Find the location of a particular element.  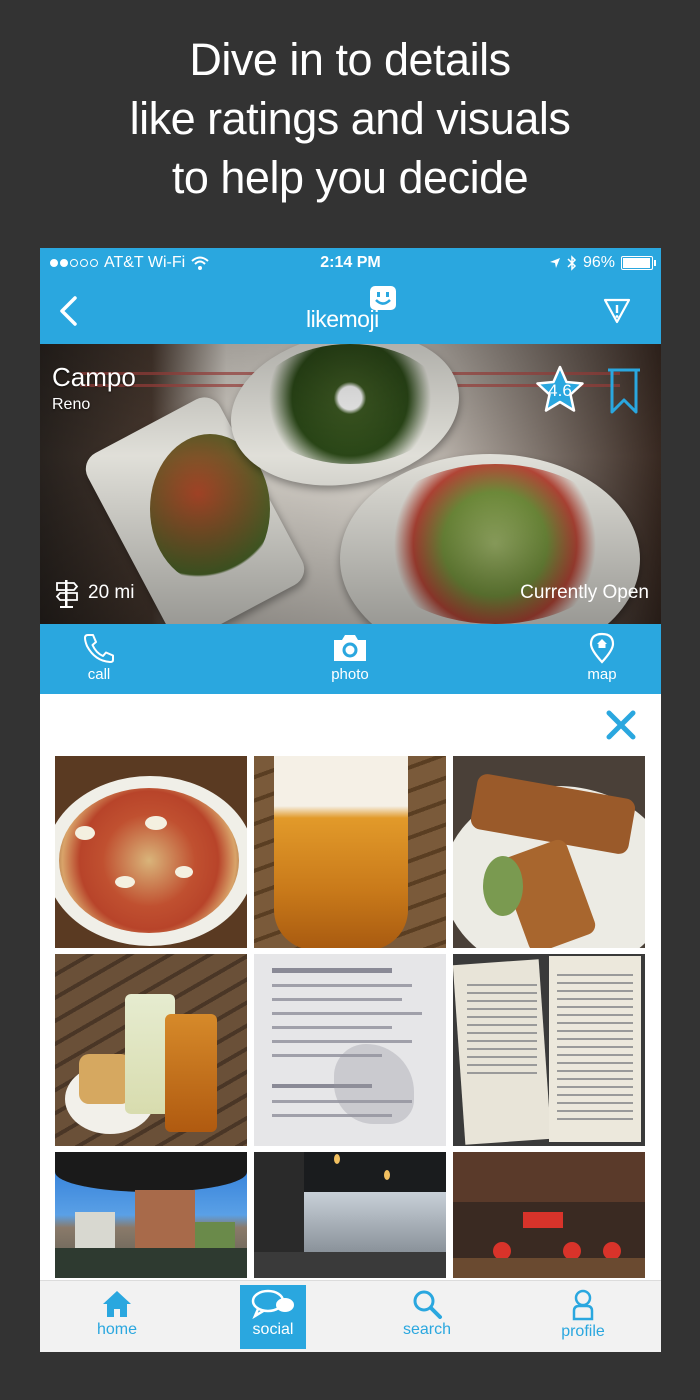

nav-bar: likemoji is located at coordinates (350, 311).